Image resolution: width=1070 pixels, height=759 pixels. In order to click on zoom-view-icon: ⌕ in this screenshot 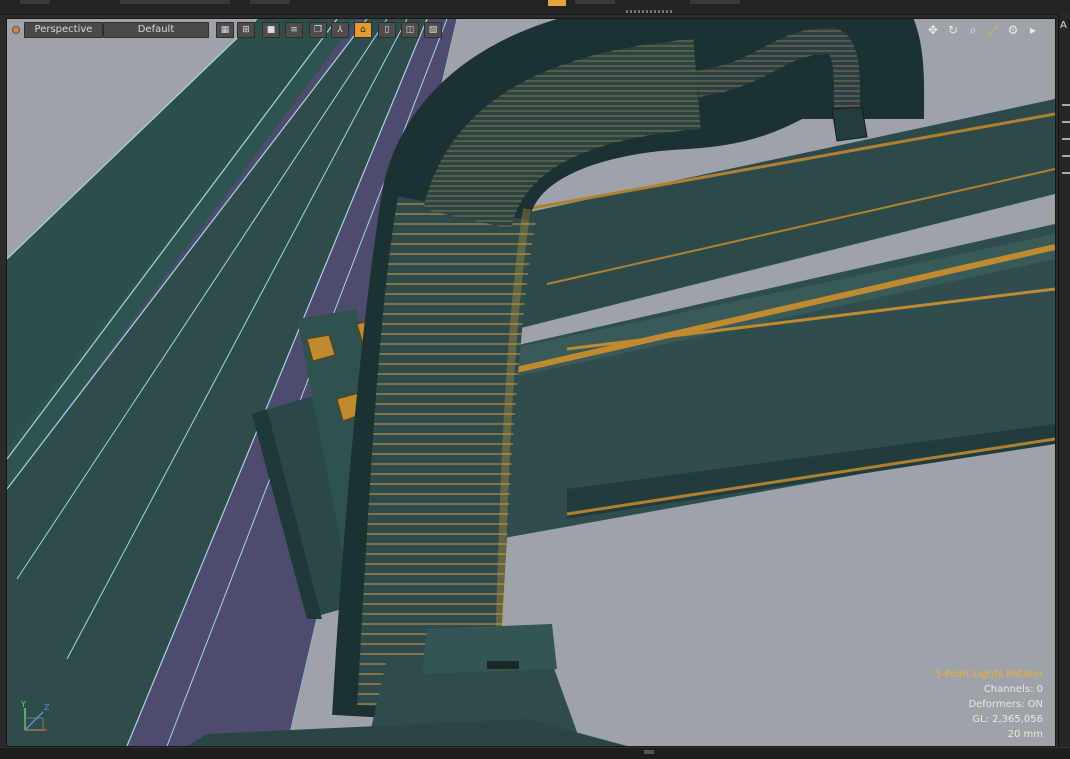, I will do `click(973, 30)`.